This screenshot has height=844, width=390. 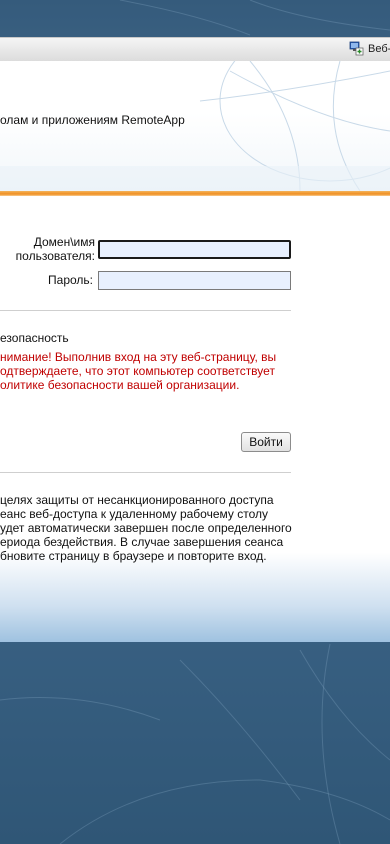 What do you see at coordinates (356, 48) in the screenshot?
I see `remote-desktop-icon` at bounding box center [356, 48].